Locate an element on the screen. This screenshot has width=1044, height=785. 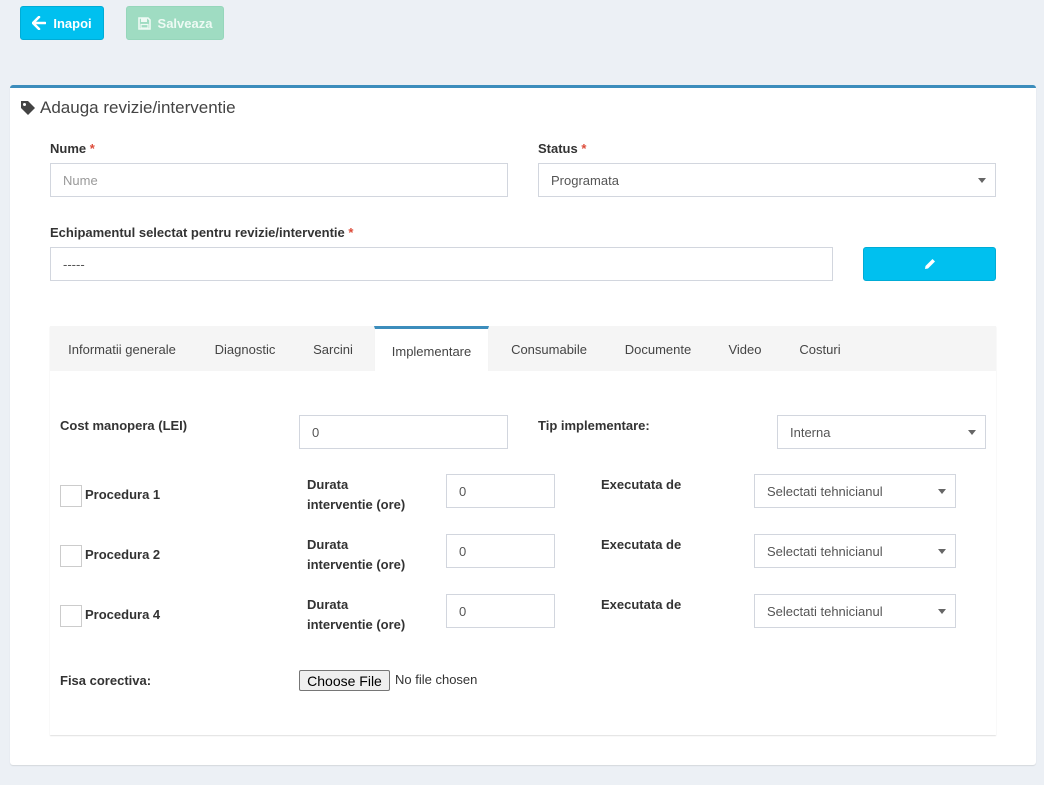
procedura-1-checkbox is located at coordinates (71, 496).